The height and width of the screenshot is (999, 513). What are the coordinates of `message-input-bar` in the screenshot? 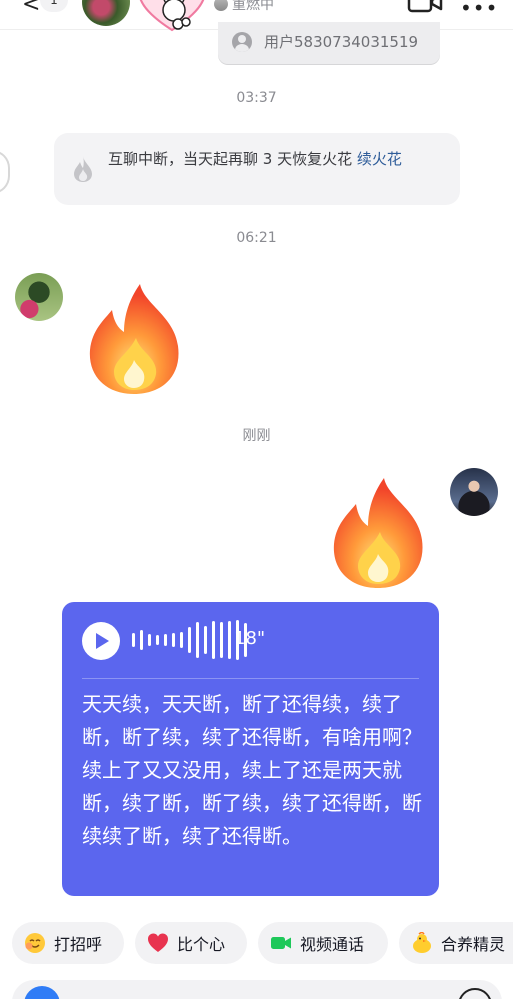 It's located at (257, 989).